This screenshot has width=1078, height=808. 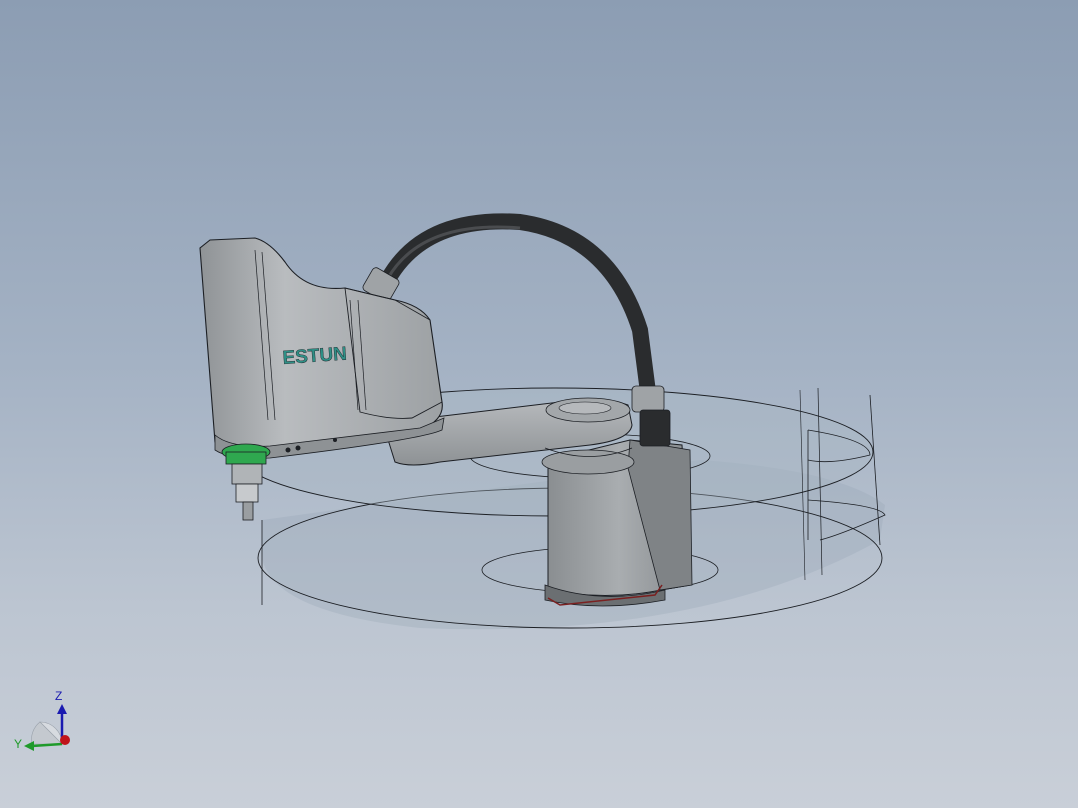 I want to click on robot-base, so click(x=617, y=523).